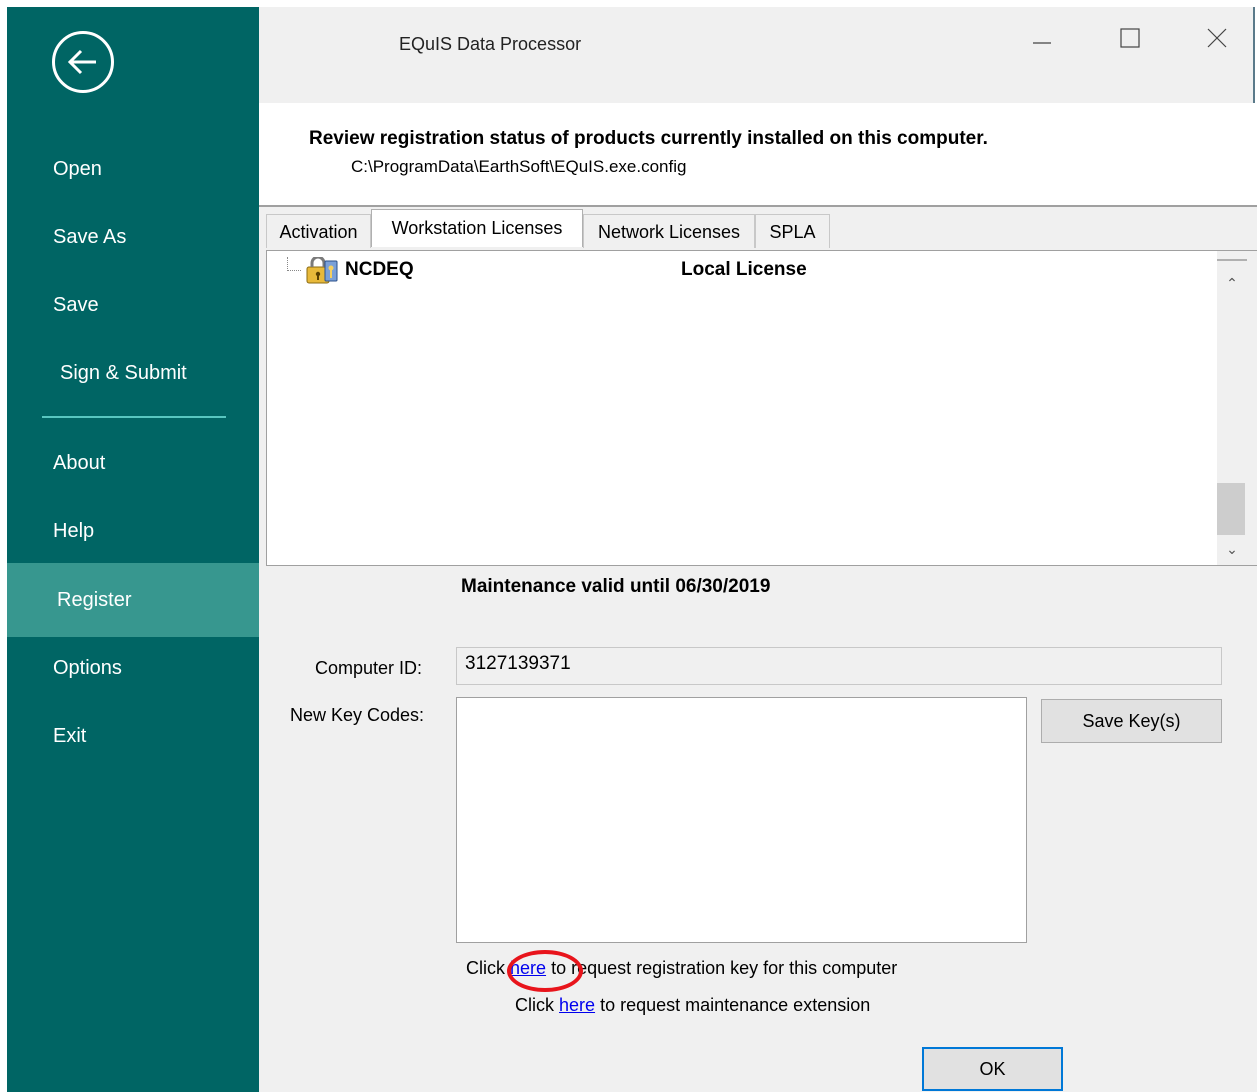  I want to click on tab-spla: SPLA, so click(792, 231).